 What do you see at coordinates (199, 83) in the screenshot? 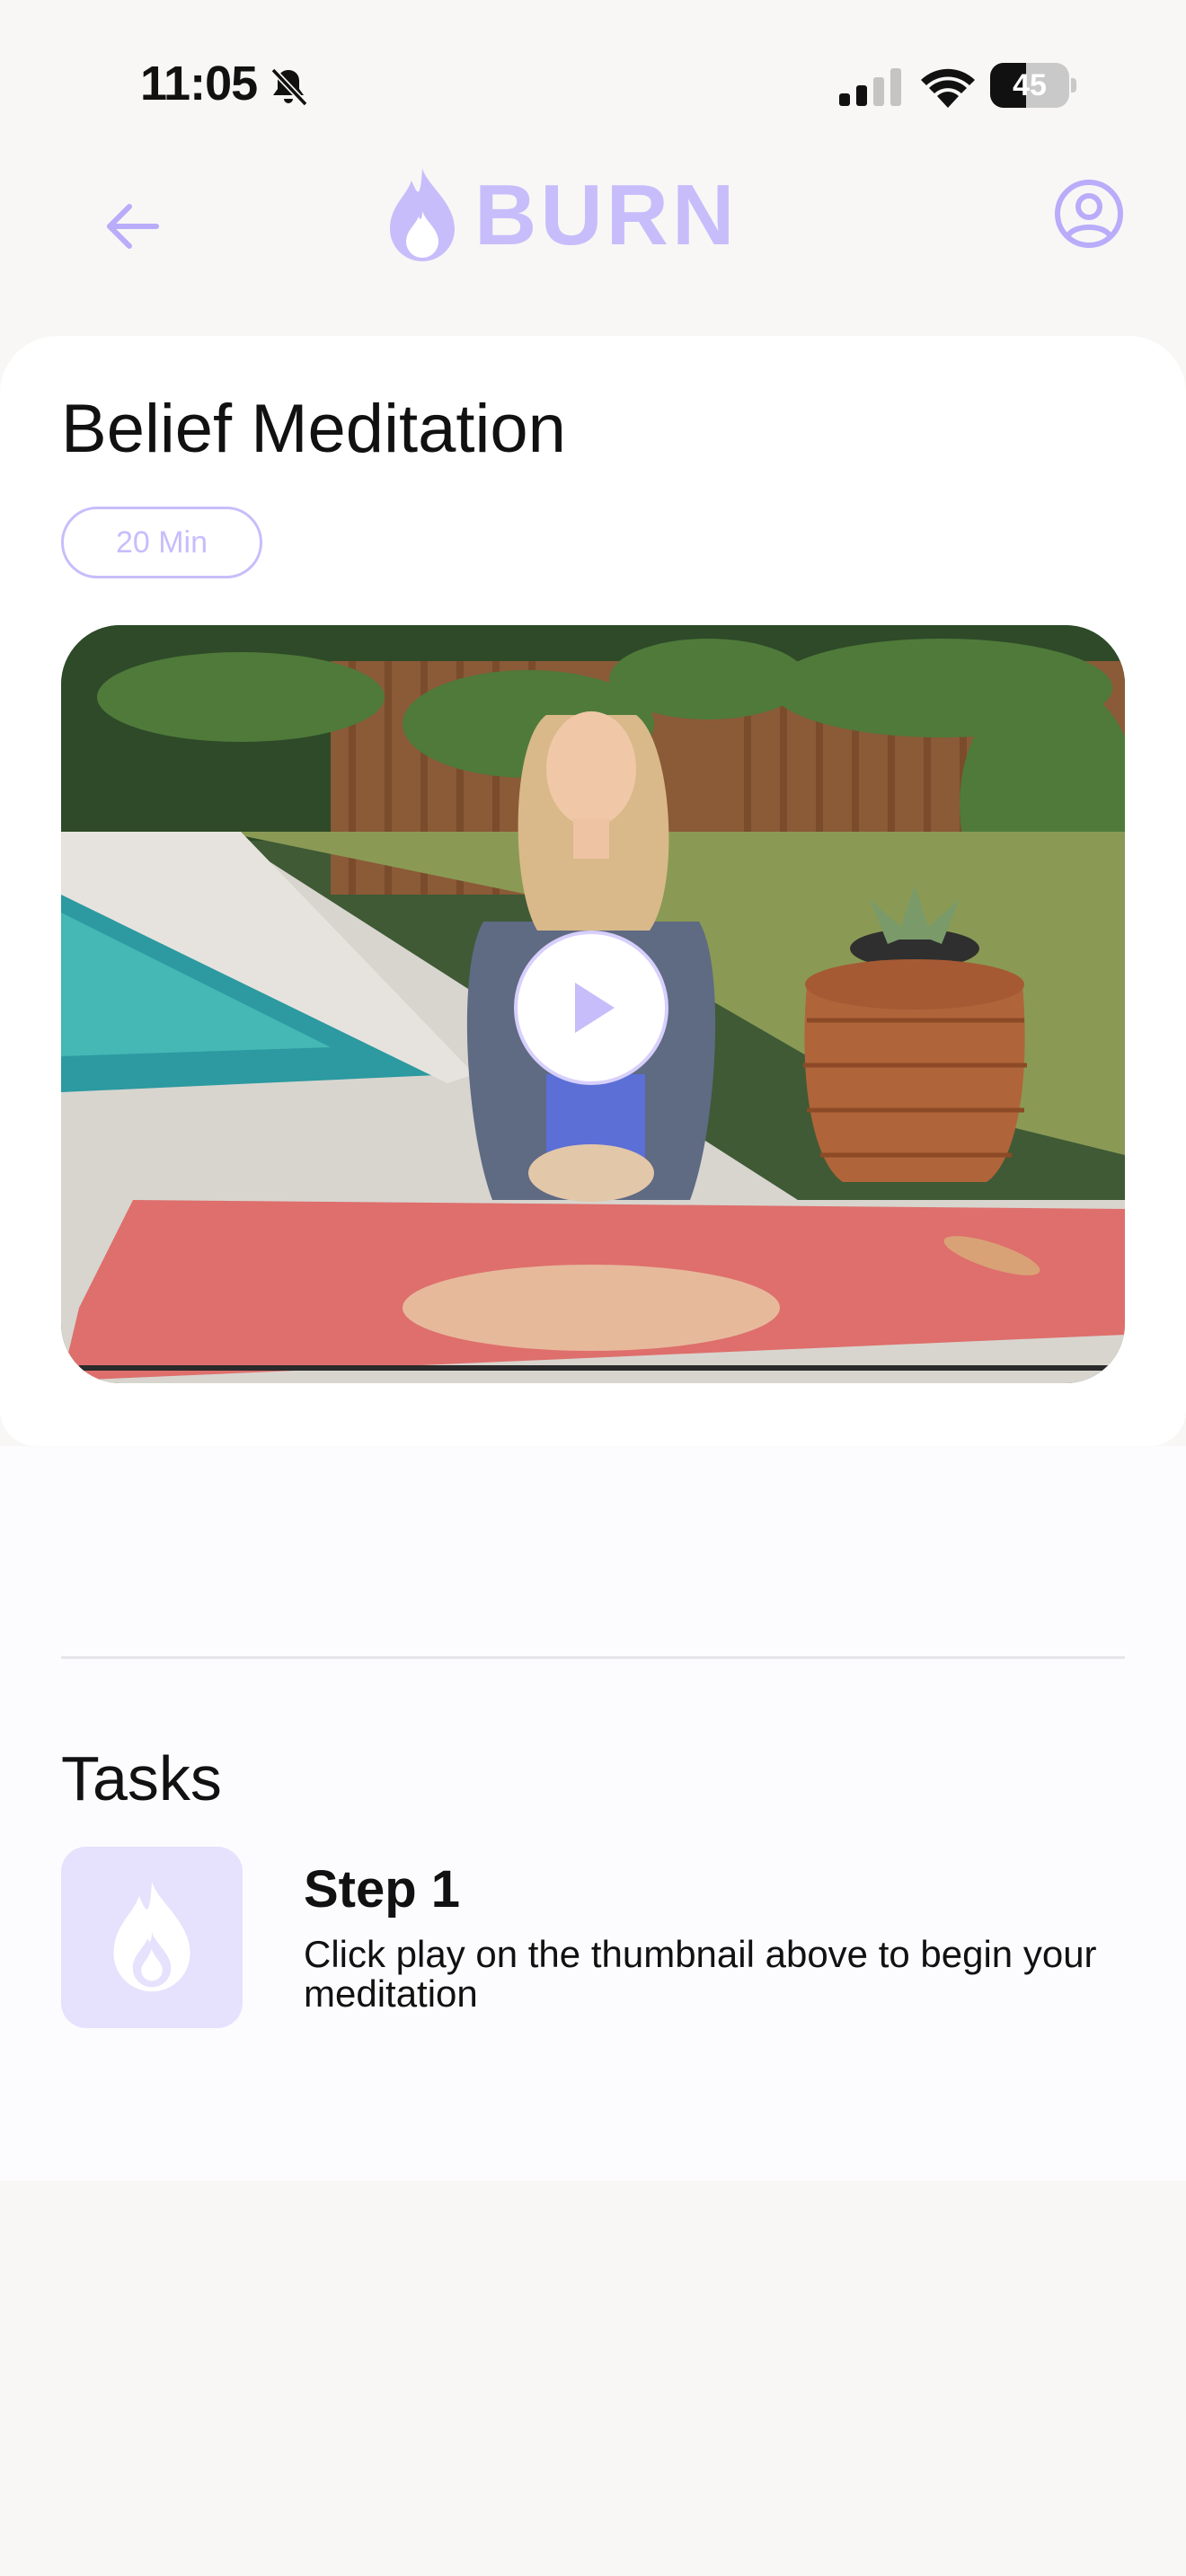
I see `status-time: 11:05` at bounding box center [199, 83].